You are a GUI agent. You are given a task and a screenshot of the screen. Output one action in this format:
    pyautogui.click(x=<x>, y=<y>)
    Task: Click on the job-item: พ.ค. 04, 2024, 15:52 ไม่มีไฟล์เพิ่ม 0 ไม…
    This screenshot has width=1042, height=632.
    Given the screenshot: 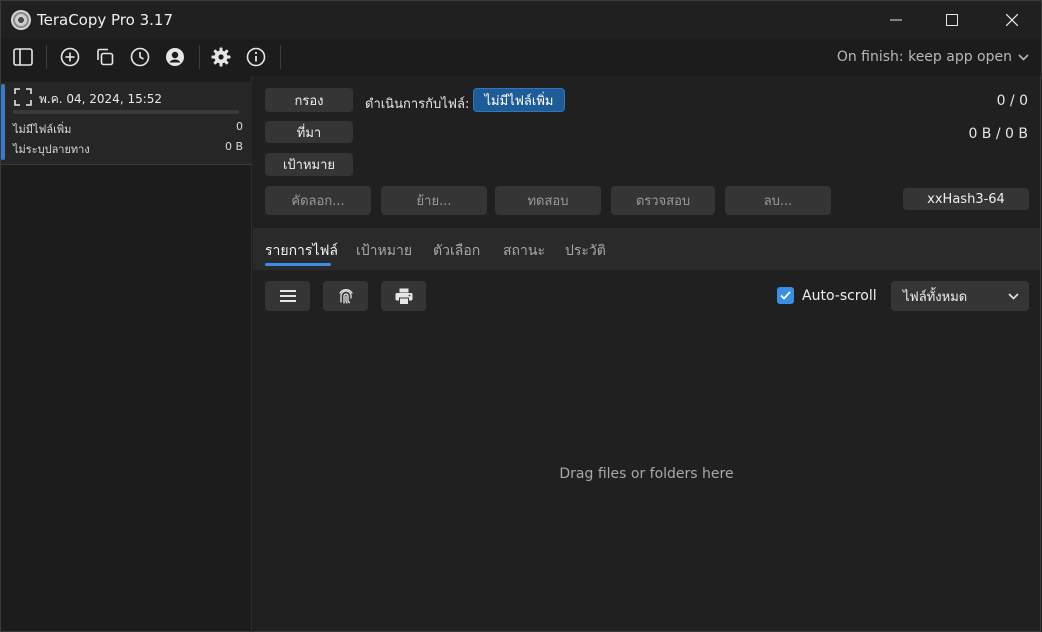 What is the action you would take?
    pyautogui.click(x=126, y=123)
    